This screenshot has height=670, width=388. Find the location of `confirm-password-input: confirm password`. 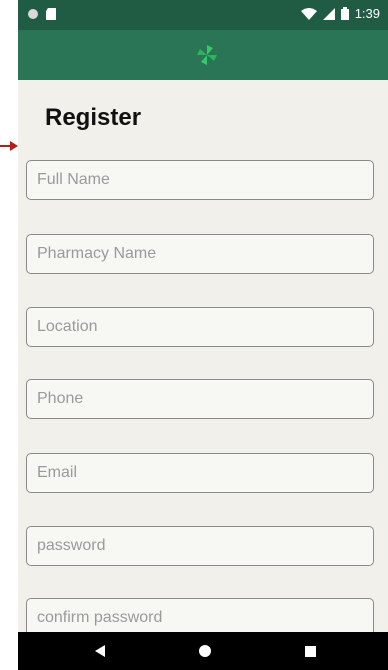

confirm-password-input: confirm password is located at coordinates (200, 615).